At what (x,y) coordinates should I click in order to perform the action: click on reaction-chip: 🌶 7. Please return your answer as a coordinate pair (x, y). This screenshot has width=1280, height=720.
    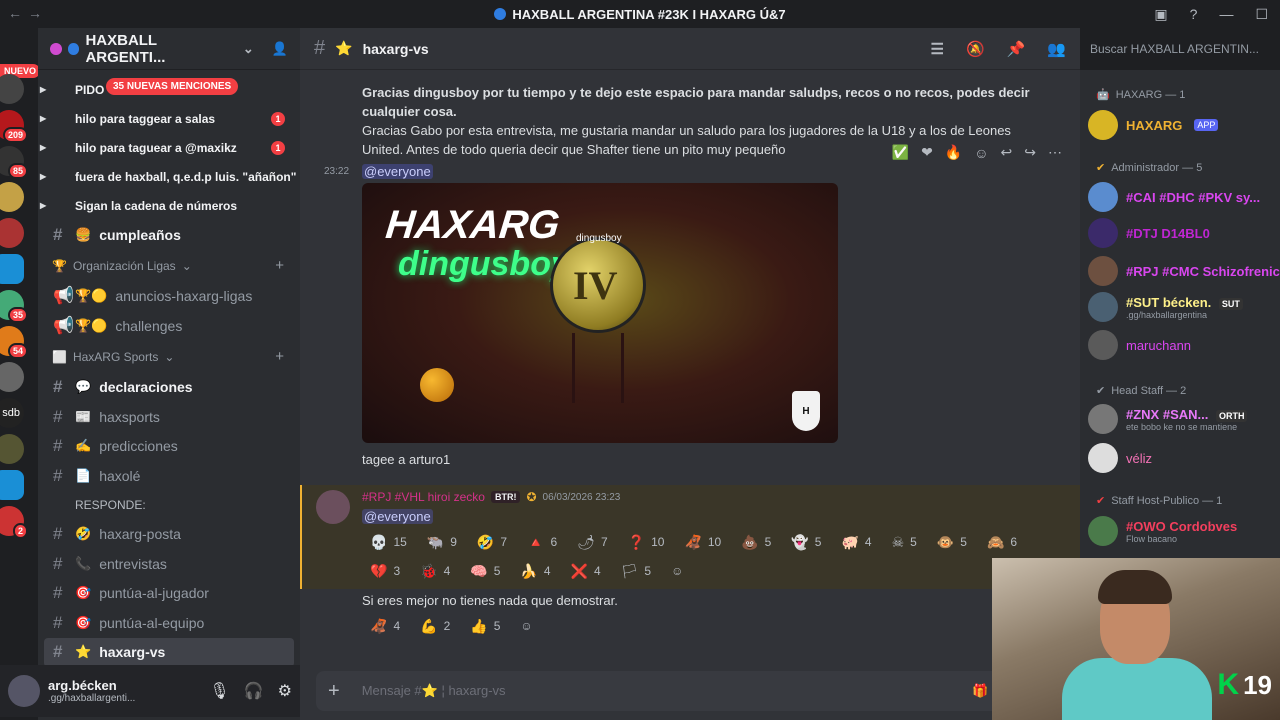
    Looking at the image, I should click on (592, 542).